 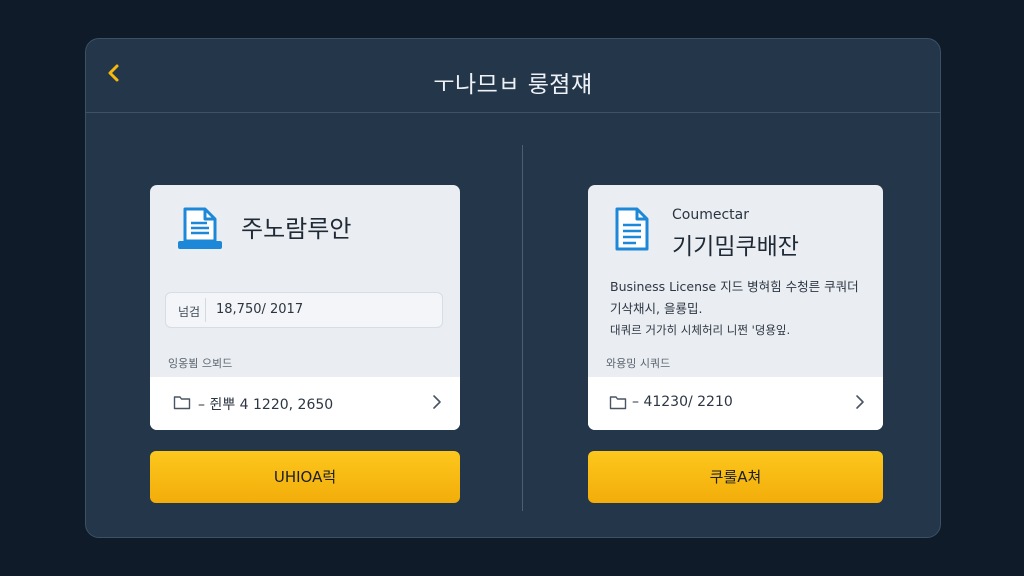 What do you see at coordinates (735, 477) in the screenshot?
I see `right-action-button: 쿠룰A쳐` at bounding box center [735, 477].